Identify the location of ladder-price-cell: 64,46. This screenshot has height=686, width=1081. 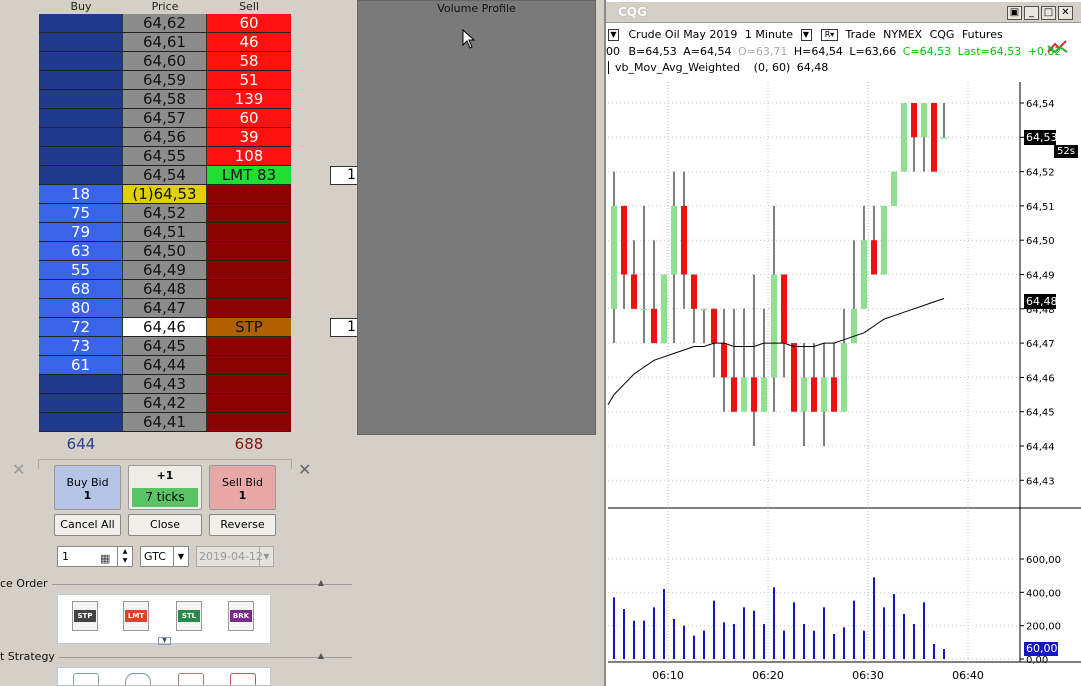
(165, 327).